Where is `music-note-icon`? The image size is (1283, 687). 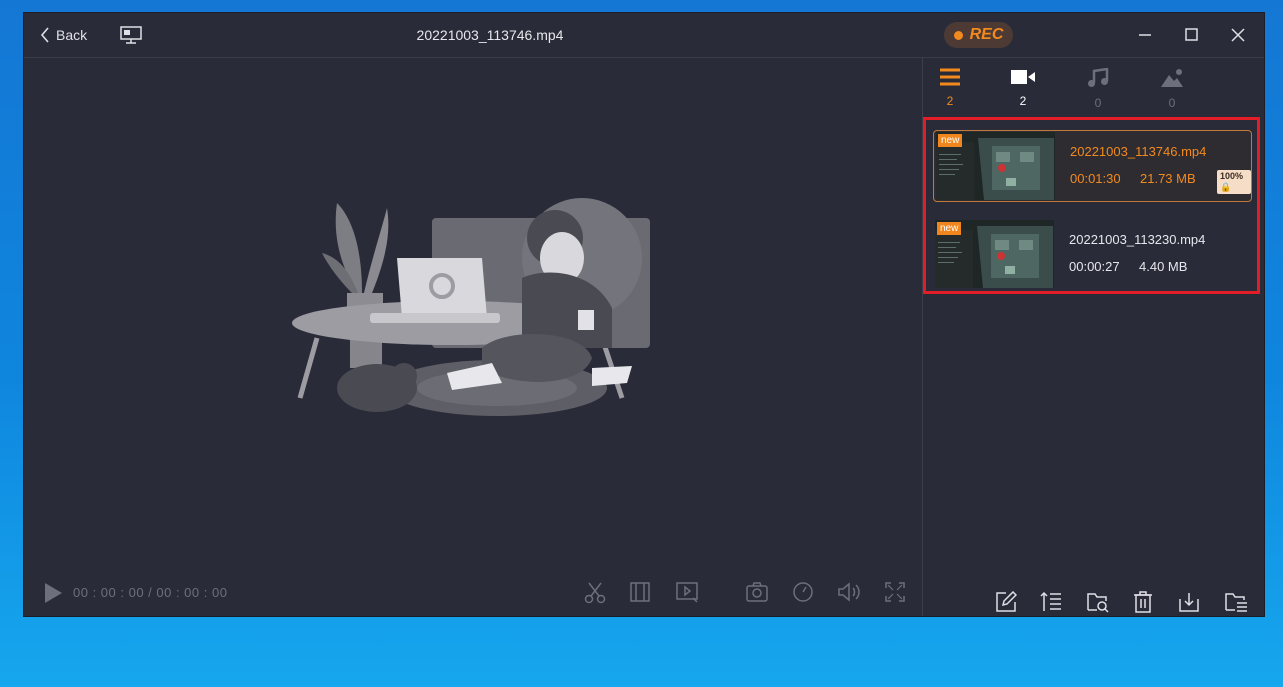
music-note-icon is located at coordinates (1098, 77).